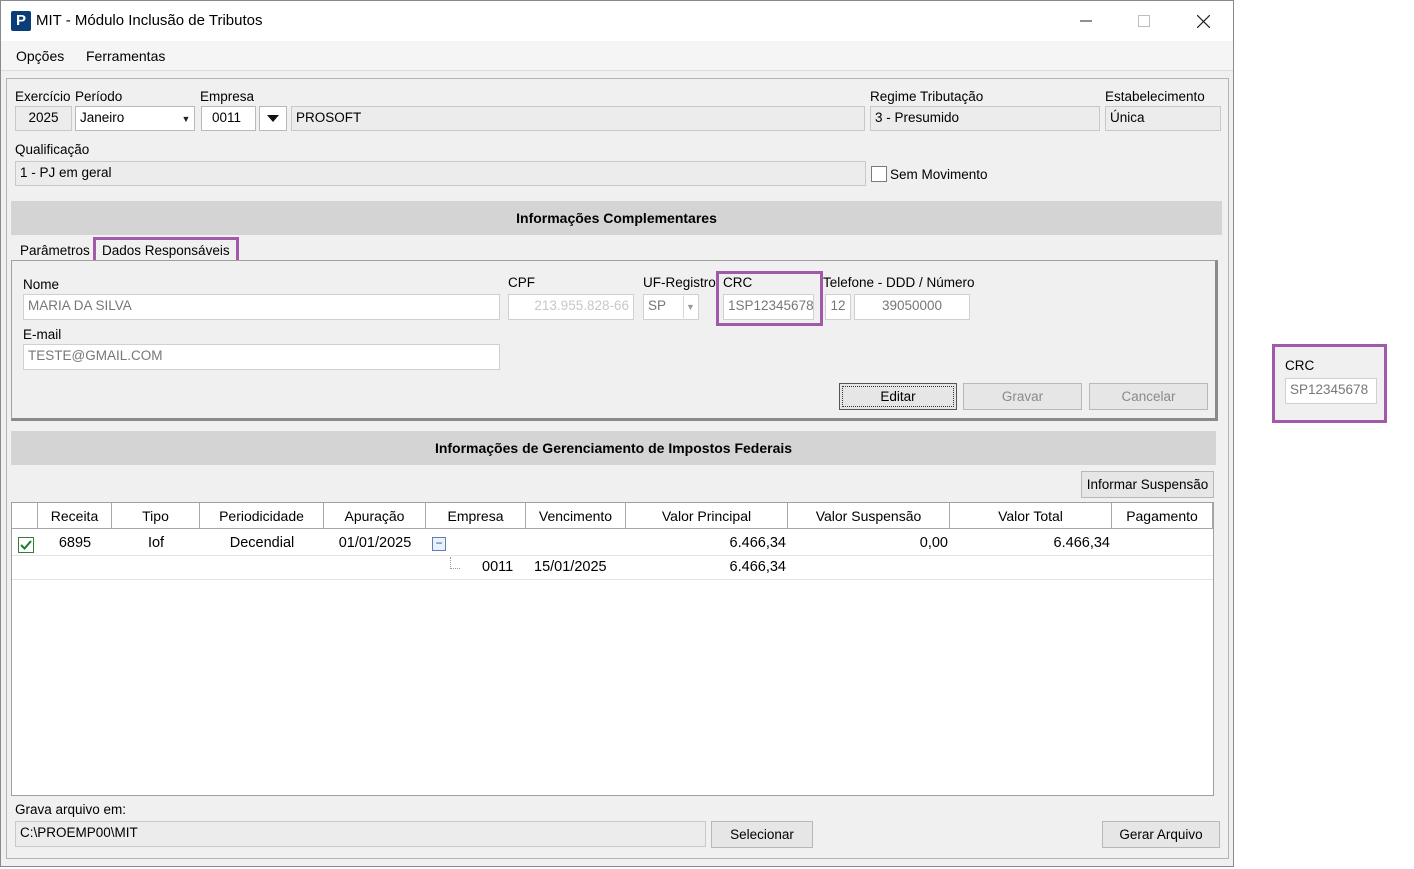  What do you see at coordinates (439, 544) in the screenshot?
I see `collapse-icon: −` at bounding box center [439, 544].